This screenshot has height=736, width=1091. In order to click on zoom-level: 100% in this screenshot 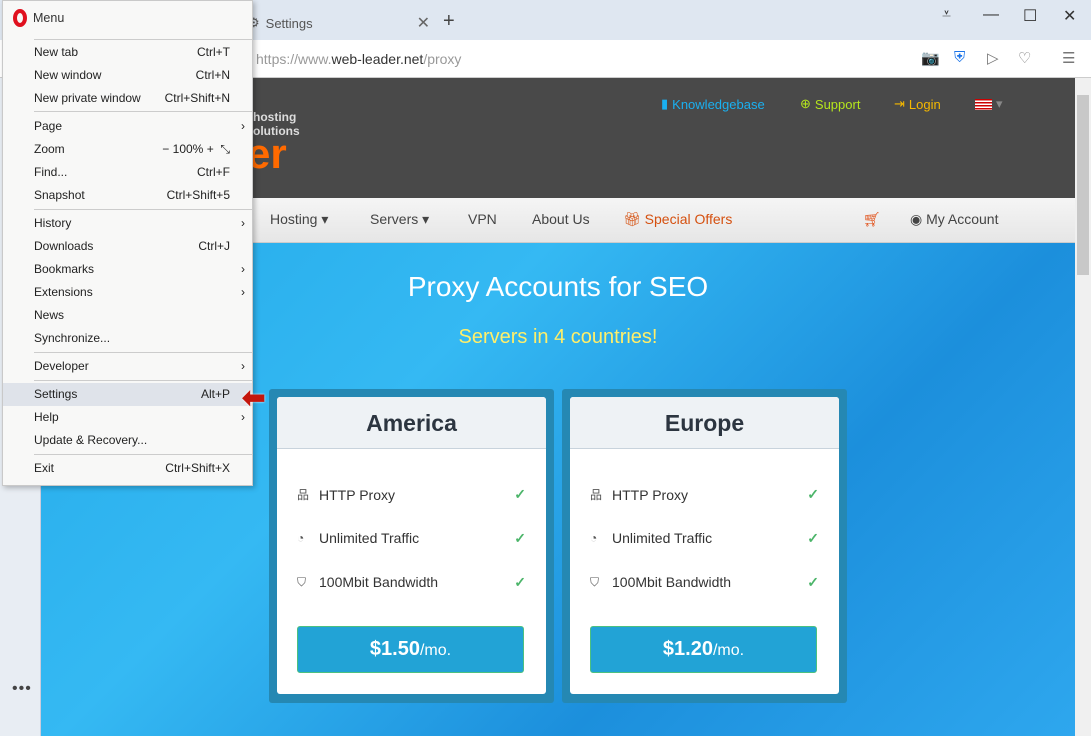, I will do `click(188, 149)`.